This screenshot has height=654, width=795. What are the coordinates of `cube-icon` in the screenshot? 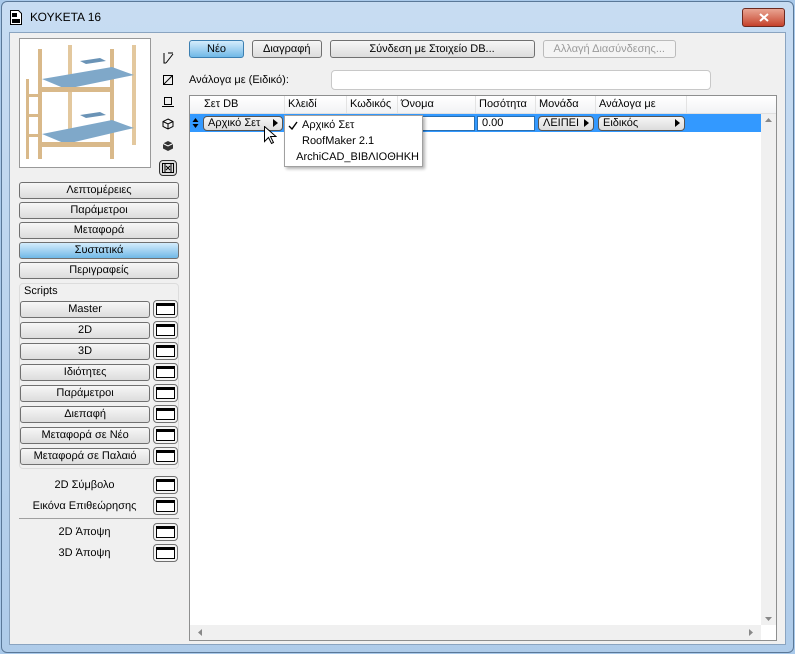 It's located at (168, 124).